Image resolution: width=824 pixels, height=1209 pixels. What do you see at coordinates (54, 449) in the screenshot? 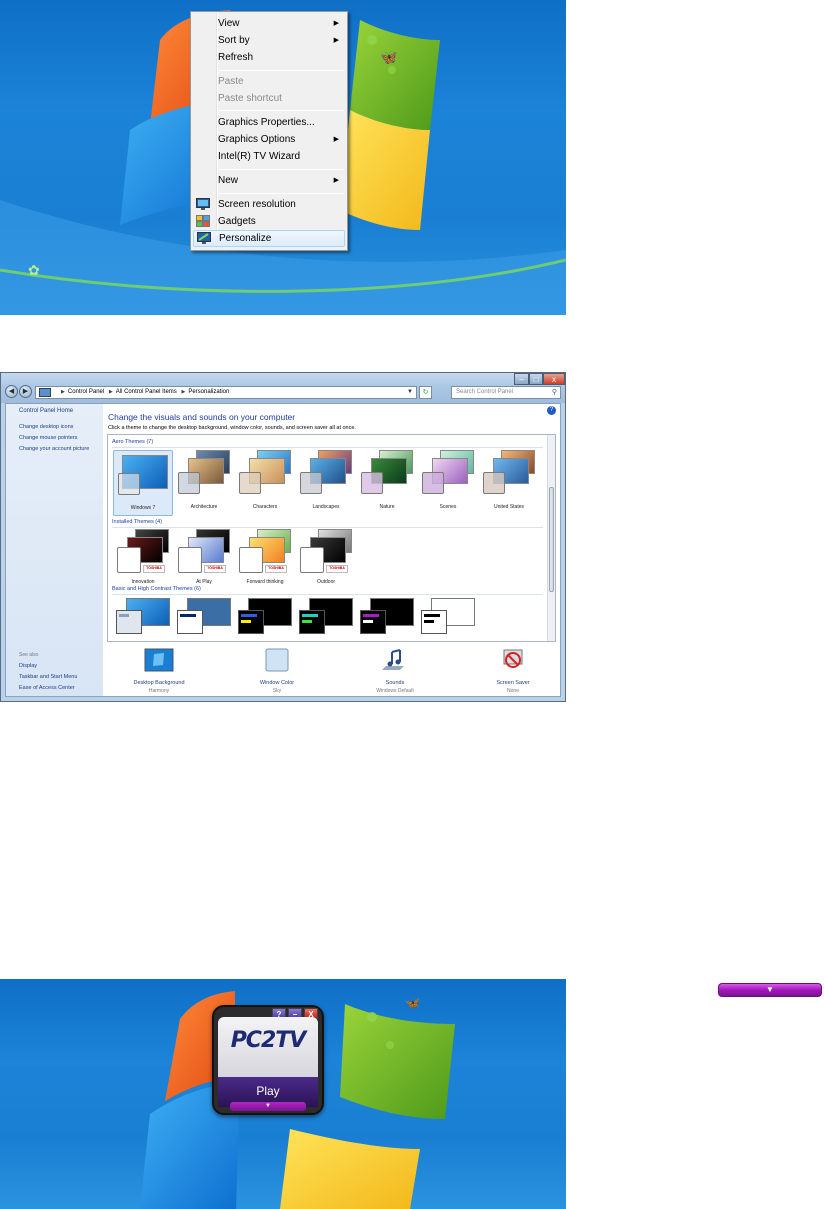
I see `link-change-account-picture: Change your account picture` at bounding box center [54, 449].